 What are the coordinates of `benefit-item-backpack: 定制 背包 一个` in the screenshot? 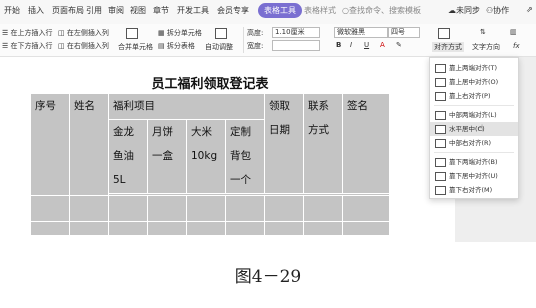 It's located at (245, 156).